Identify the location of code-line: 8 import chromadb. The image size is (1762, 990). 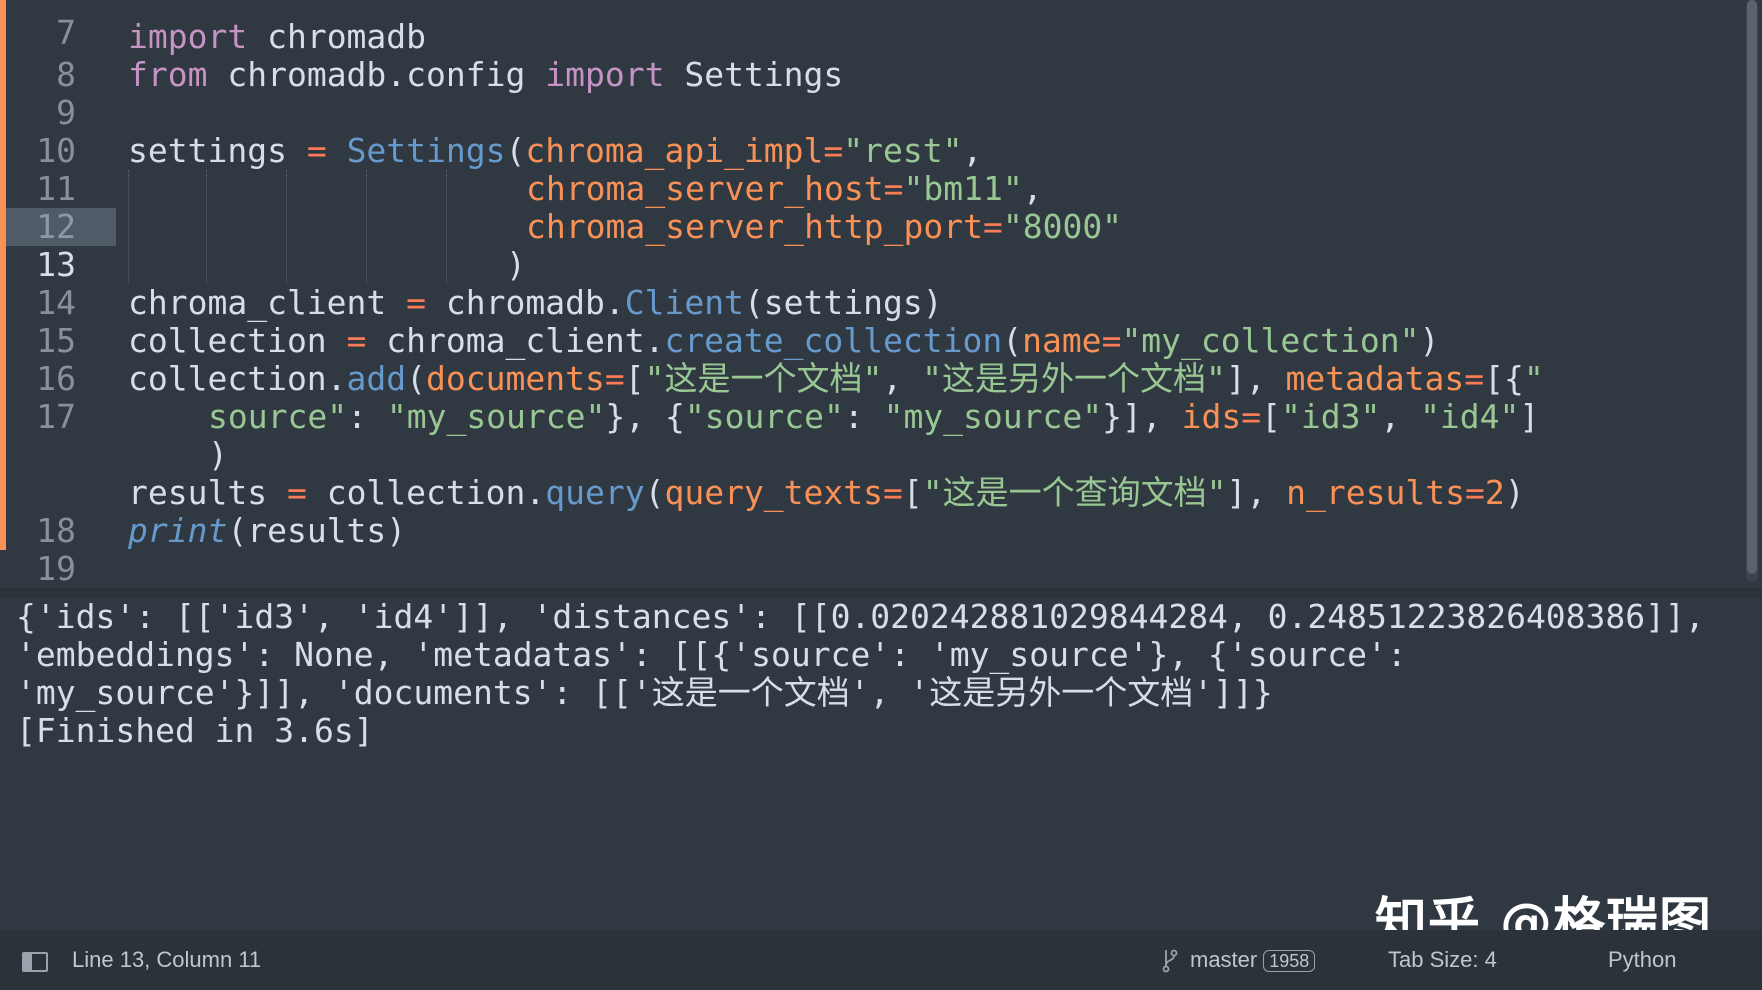
(870, 55).